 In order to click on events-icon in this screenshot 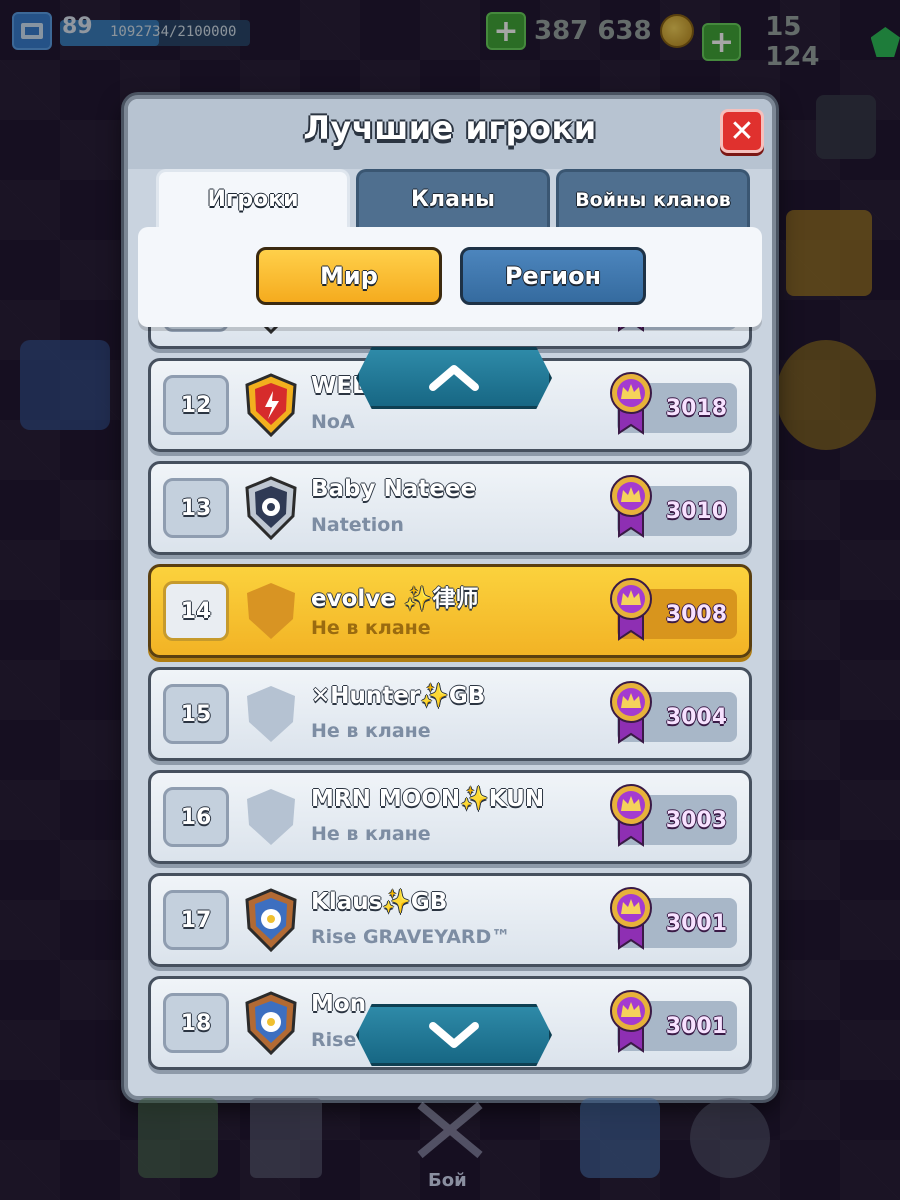, I will do `click(730, 1138)`.